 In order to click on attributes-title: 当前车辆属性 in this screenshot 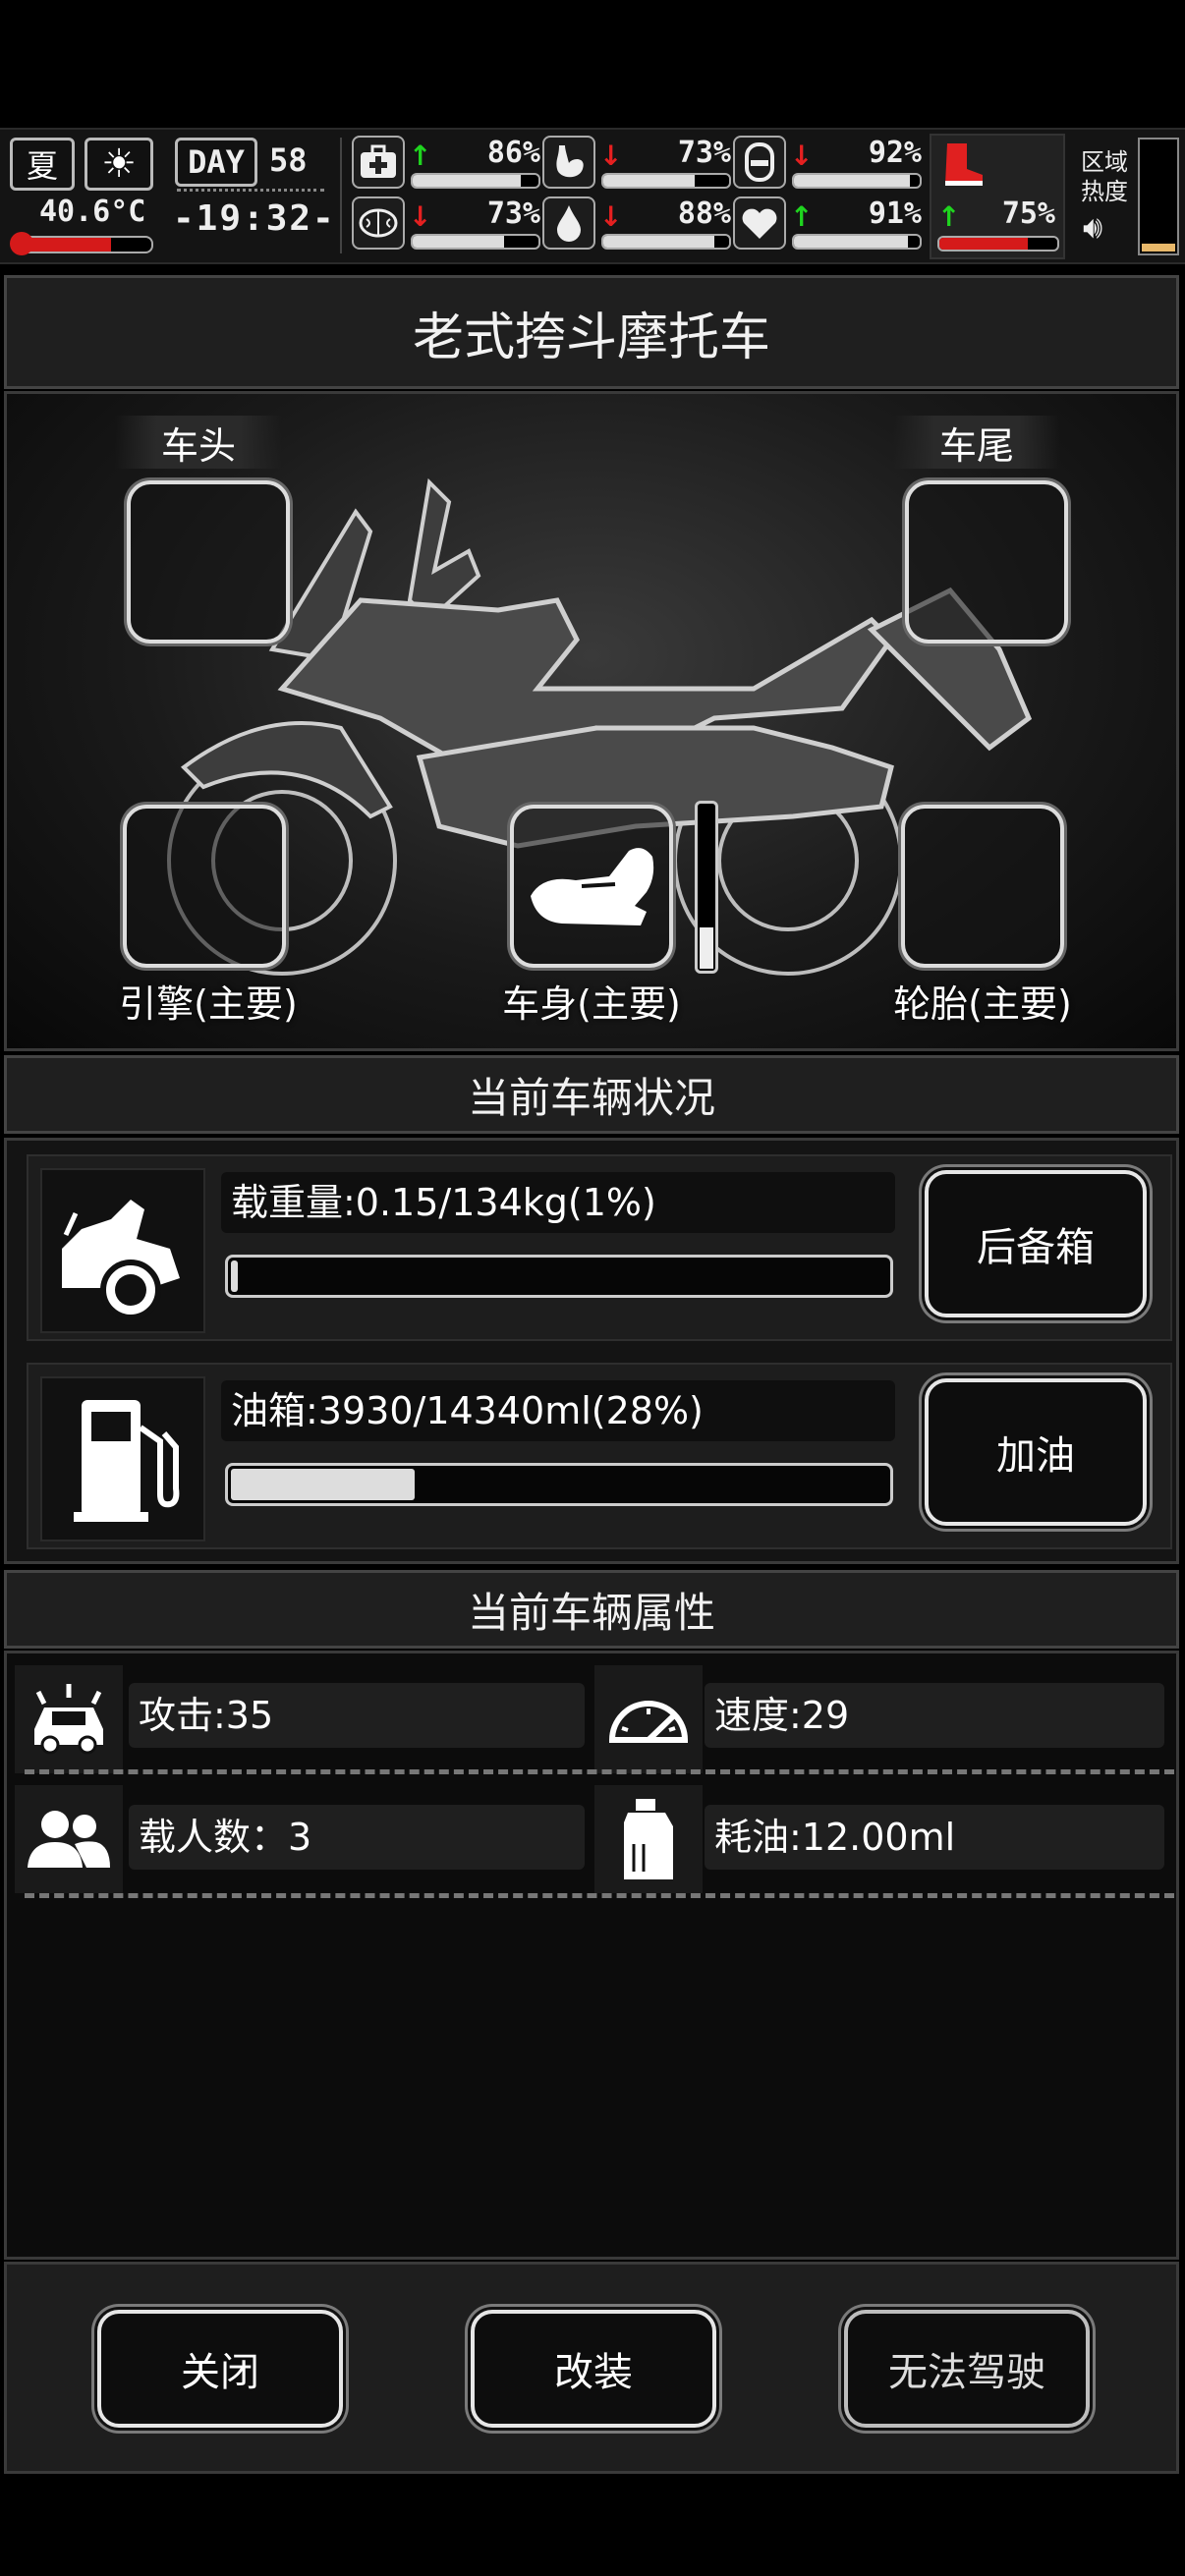, I will do `click(591, 1612)`.